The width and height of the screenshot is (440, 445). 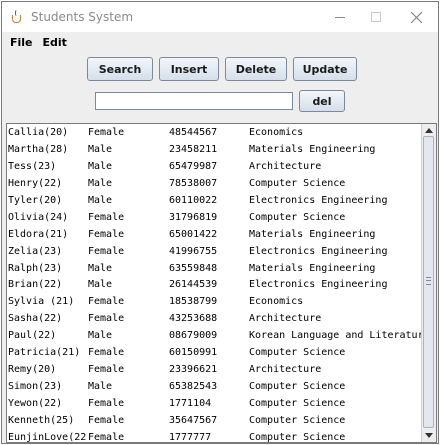 I want to click on student-id: 48544567, so click(x=193, y=132).